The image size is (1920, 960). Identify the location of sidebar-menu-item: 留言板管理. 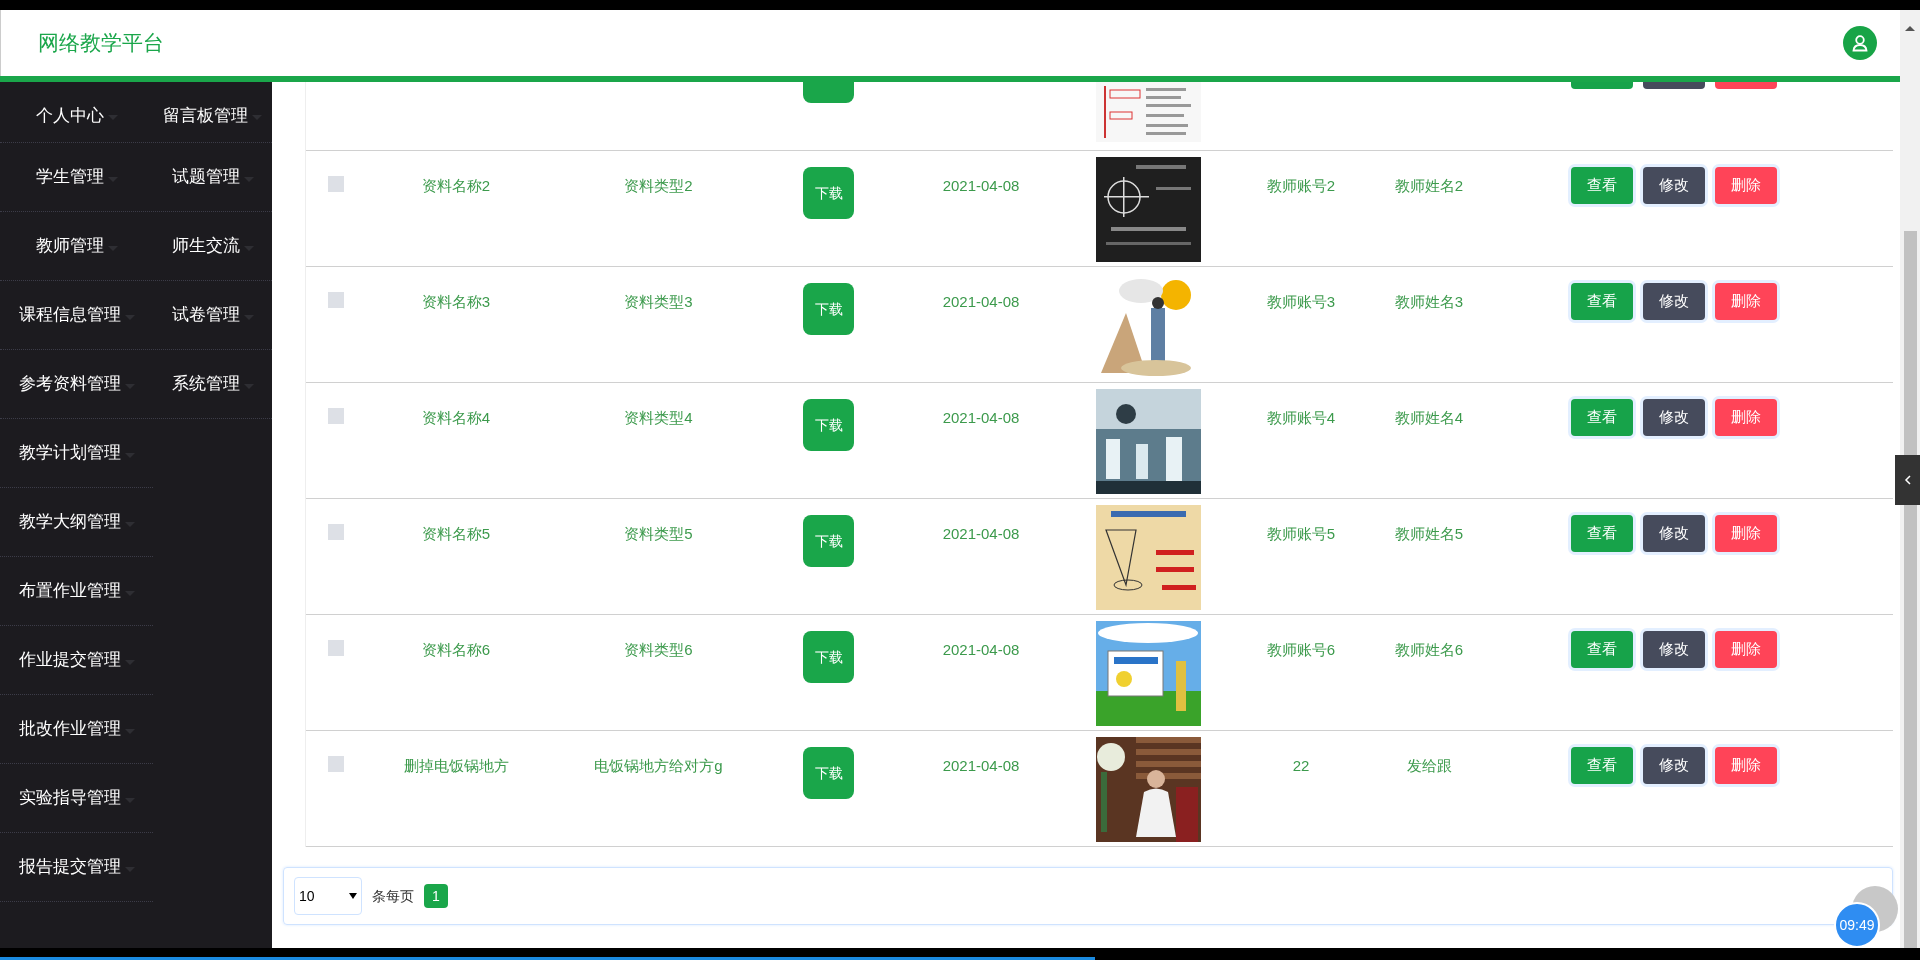
(205, 115).